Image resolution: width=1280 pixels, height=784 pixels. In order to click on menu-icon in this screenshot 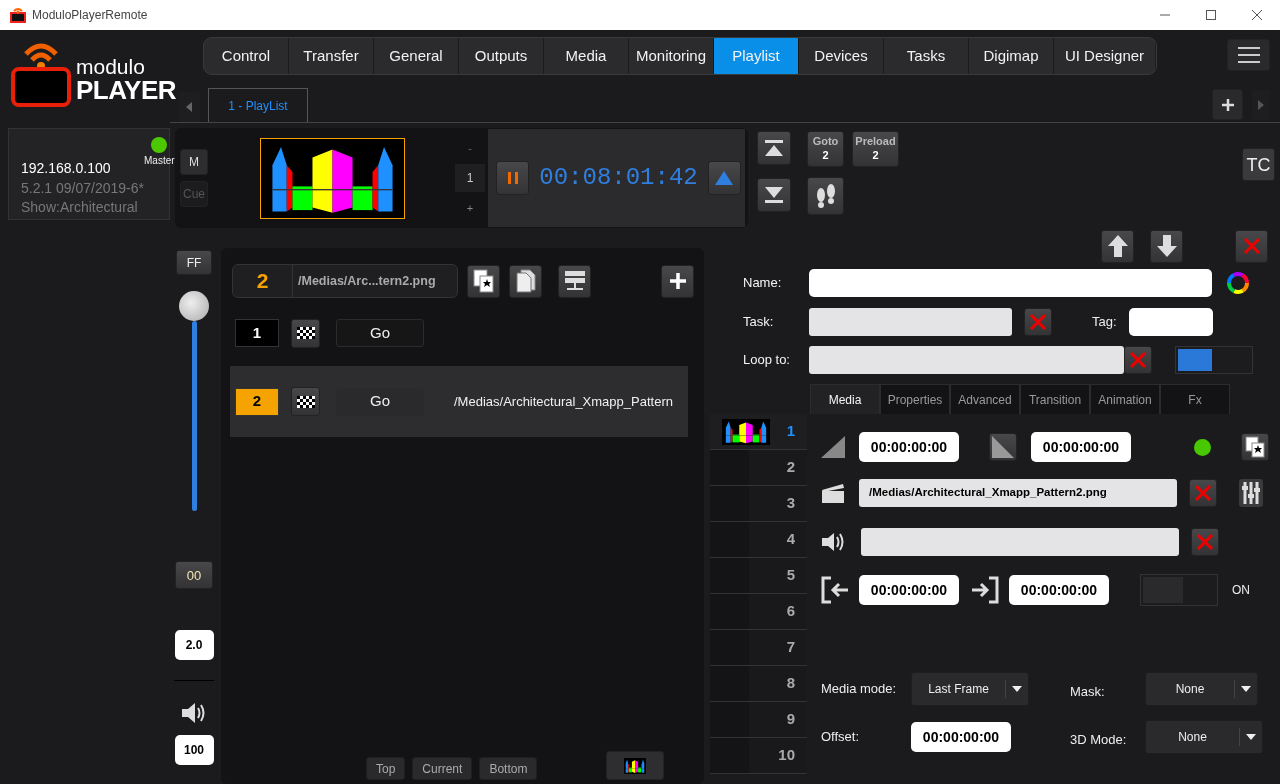, I will do `click(1248, 55)`.